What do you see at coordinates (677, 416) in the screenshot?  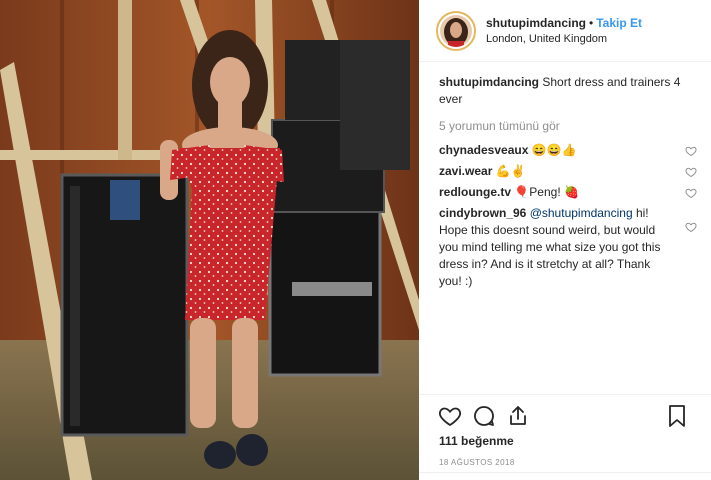 I see `bookmark-icon` at bounding box center [677, 416].